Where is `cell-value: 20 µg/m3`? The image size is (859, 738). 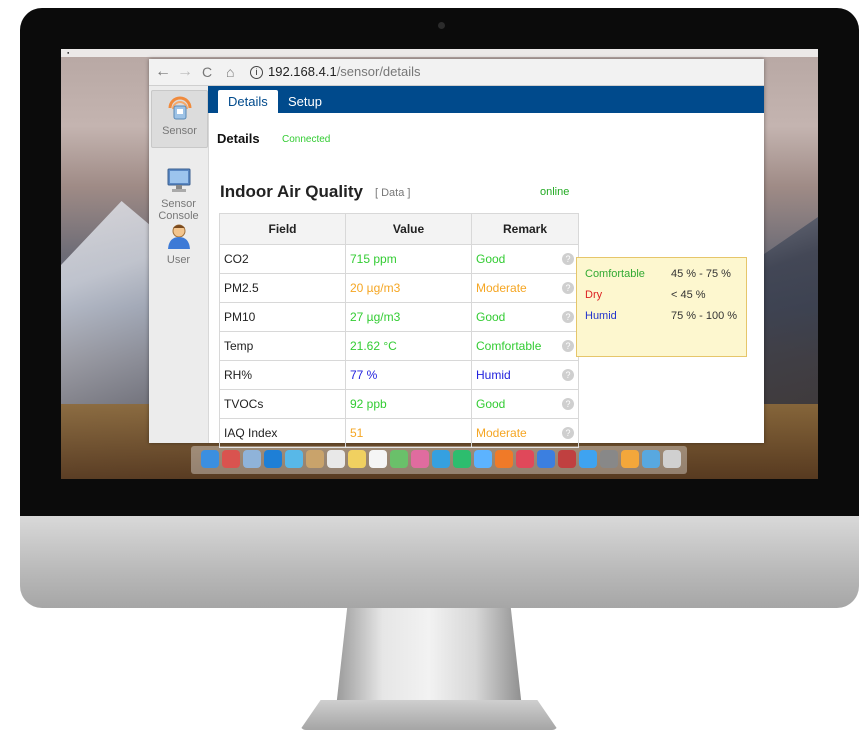 cell-value: 20 µg/m3 is located at coordinates (408, 288).